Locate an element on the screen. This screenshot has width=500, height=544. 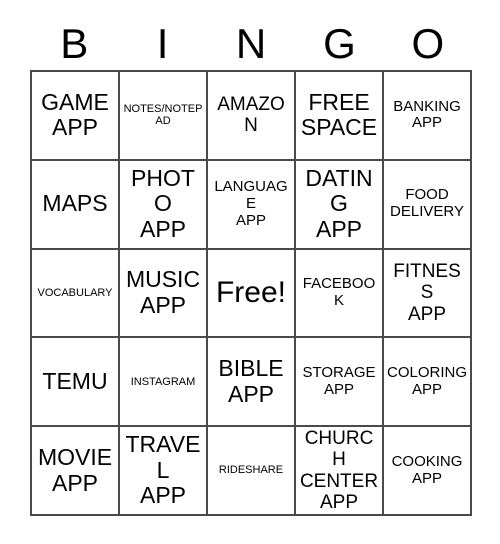
bingo-cell: STORAGE APP is located at coordinates (340, 383).